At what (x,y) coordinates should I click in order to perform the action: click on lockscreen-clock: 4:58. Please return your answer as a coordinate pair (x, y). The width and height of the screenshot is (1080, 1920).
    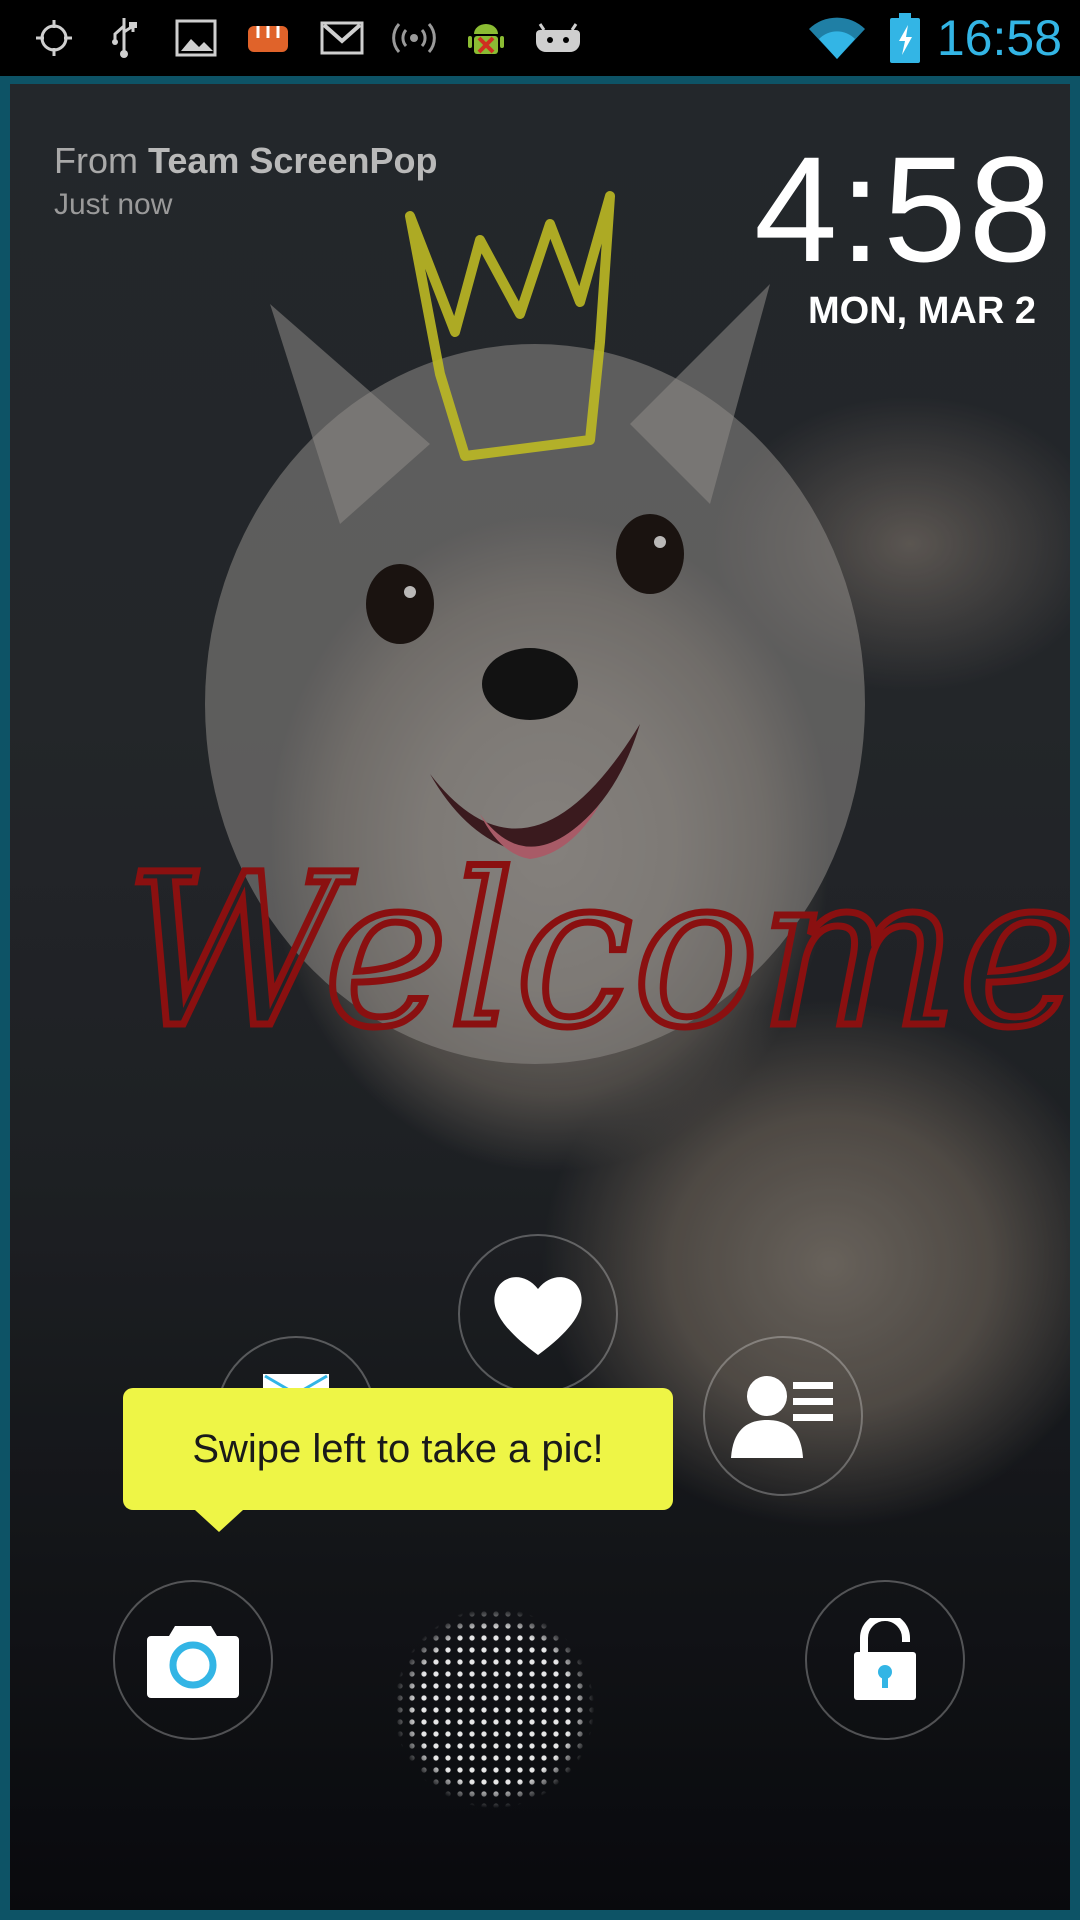
    Looking at the image, I should click on (904, 209).